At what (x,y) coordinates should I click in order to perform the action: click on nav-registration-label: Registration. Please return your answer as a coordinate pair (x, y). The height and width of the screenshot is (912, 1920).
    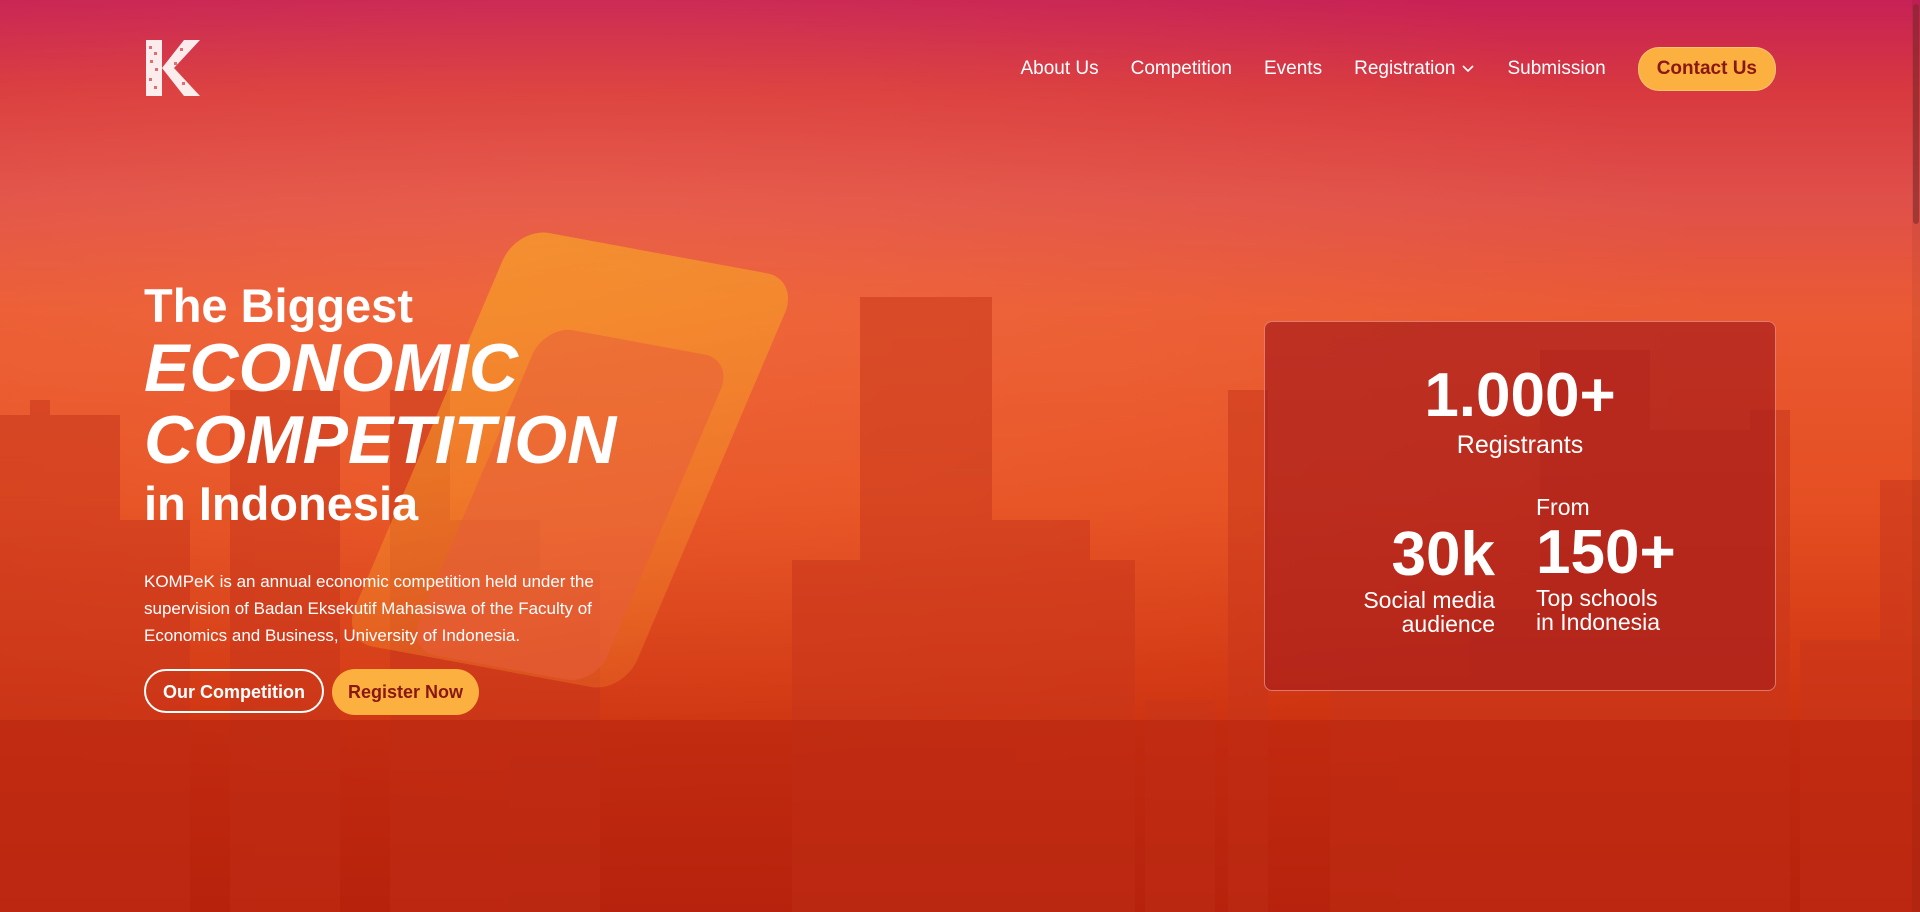
    Looking at the image, I should click on (1405, 68).